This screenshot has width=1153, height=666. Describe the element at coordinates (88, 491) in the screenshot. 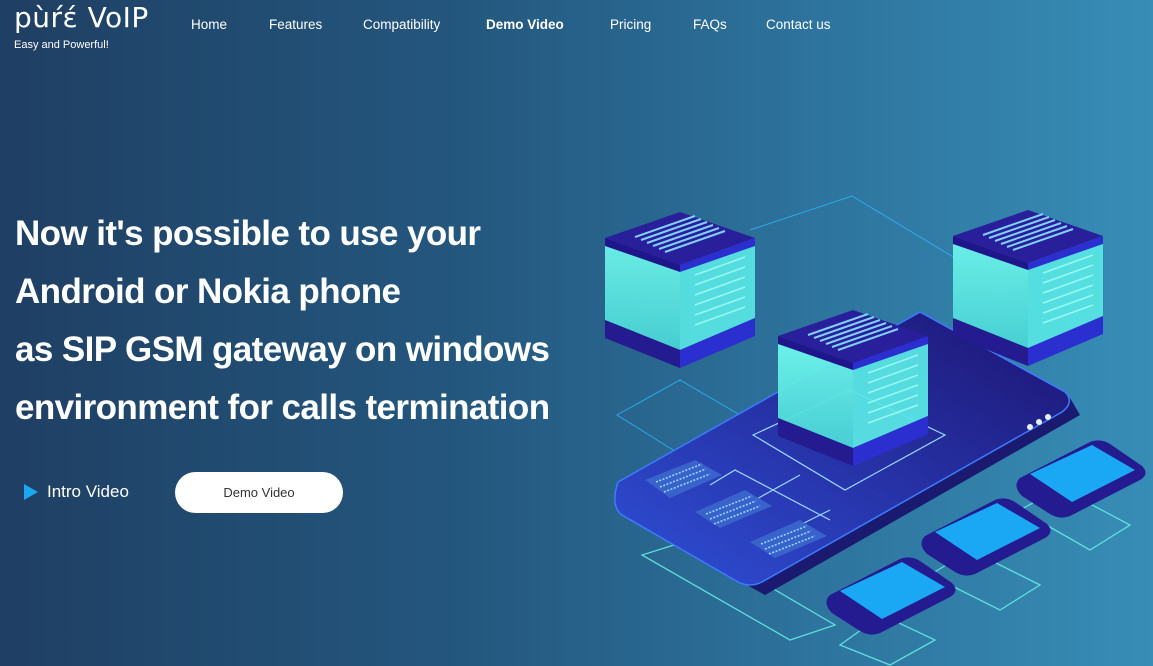

I see `intro-video-label: Intro Video` at that location.